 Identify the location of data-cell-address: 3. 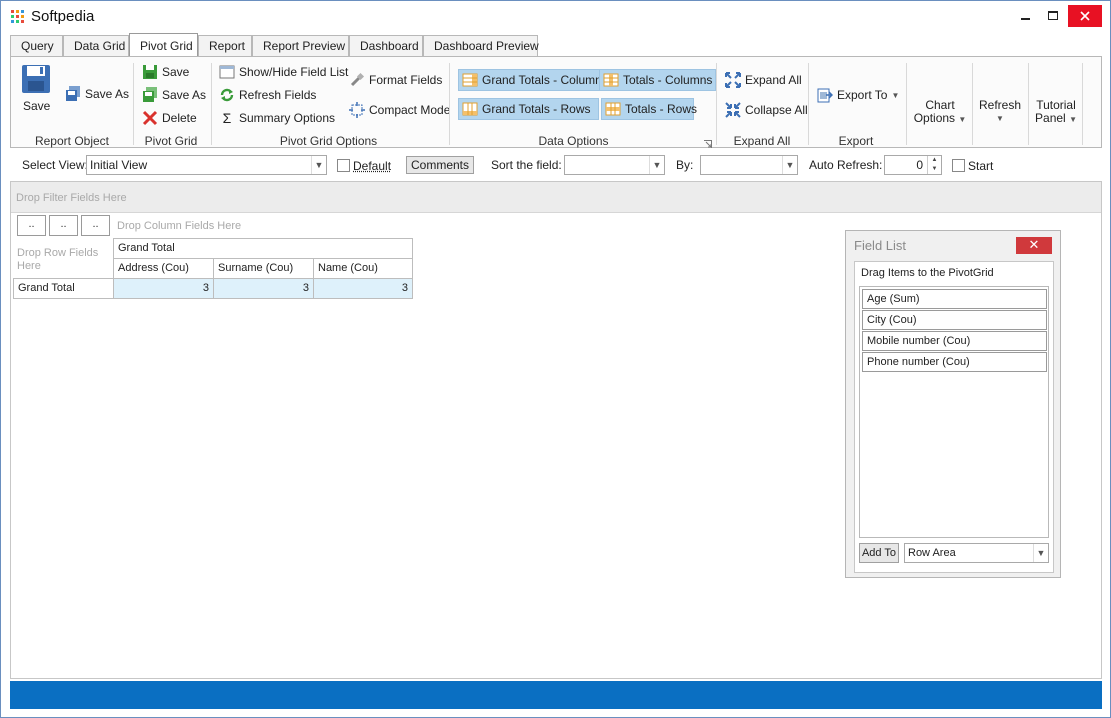
(163, 288).